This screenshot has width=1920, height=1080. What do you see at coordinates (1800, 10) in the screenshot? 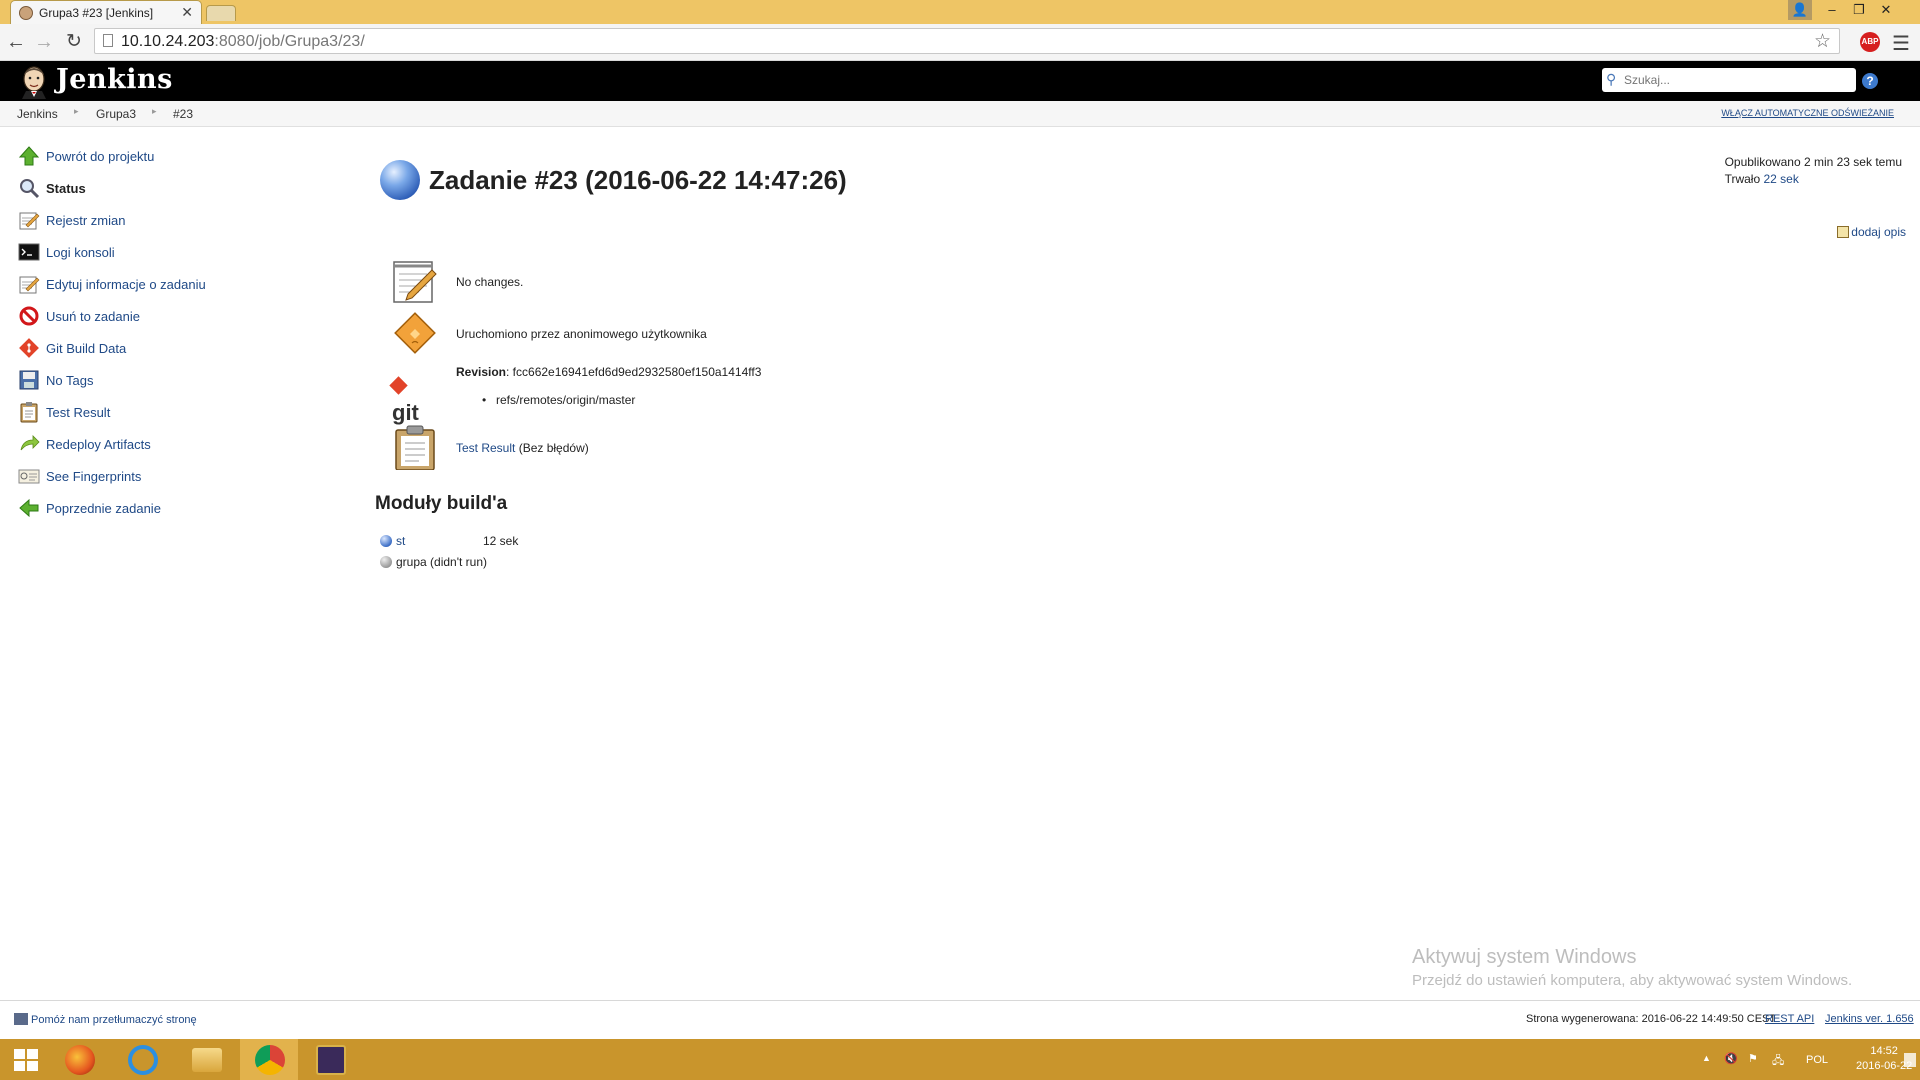
I see `user-profile-icon: 👤` at bounding box center [1800, 10].